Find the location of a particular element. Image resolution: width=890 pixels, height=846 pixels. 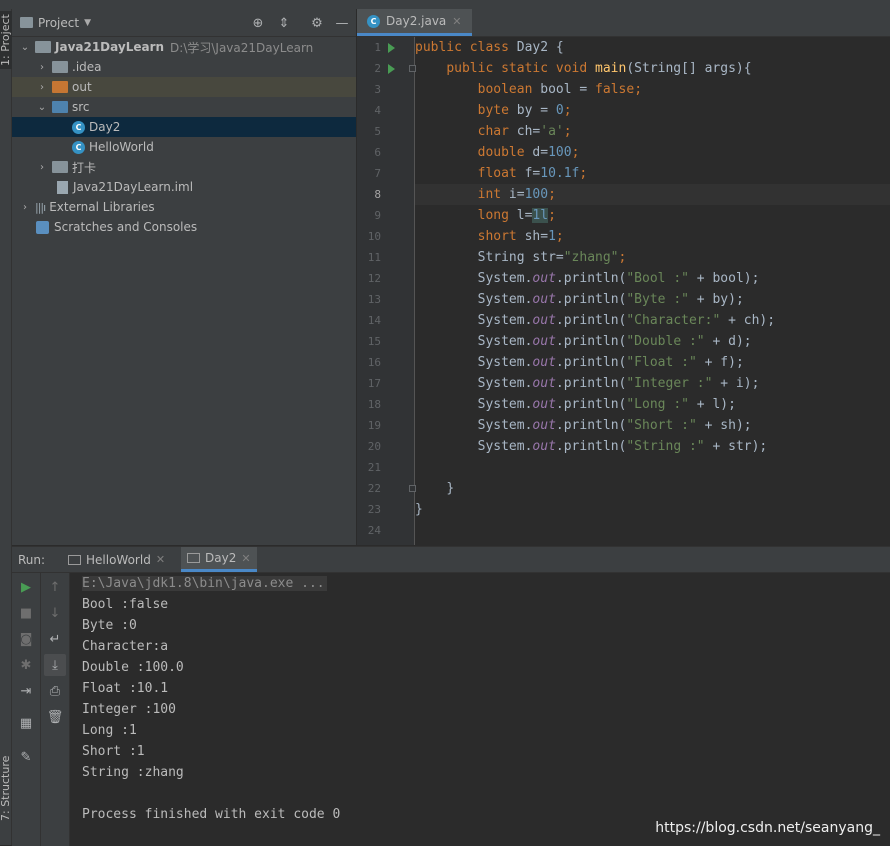

editor-tab-day2: C Day2.java ✕ is located at coordinates (414, 22).